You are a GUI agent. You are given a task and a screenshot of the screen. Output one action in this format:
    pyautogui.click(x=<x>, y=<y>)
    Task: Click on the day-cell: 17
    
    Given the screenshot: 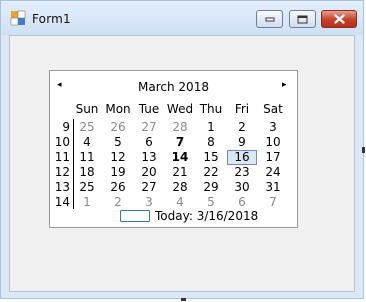 What is the action you would take?
    pyautogui.click(x=273, y=157)
    